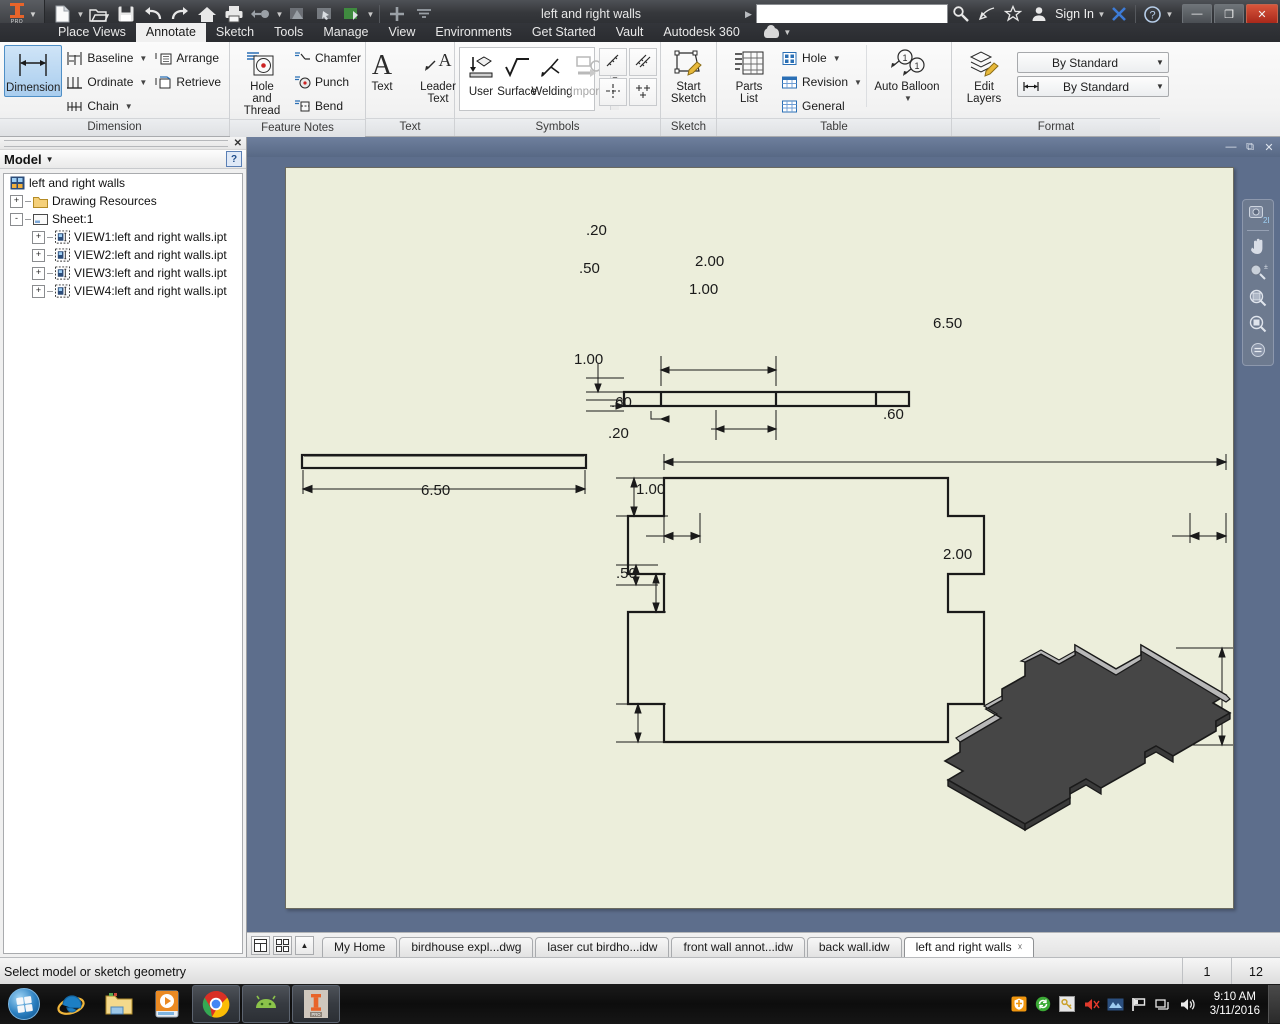 This screenshot has height=1024, width=1280. I want to click on tree-node-drawing-resources: + Drawing Resources, so click(123, 201).